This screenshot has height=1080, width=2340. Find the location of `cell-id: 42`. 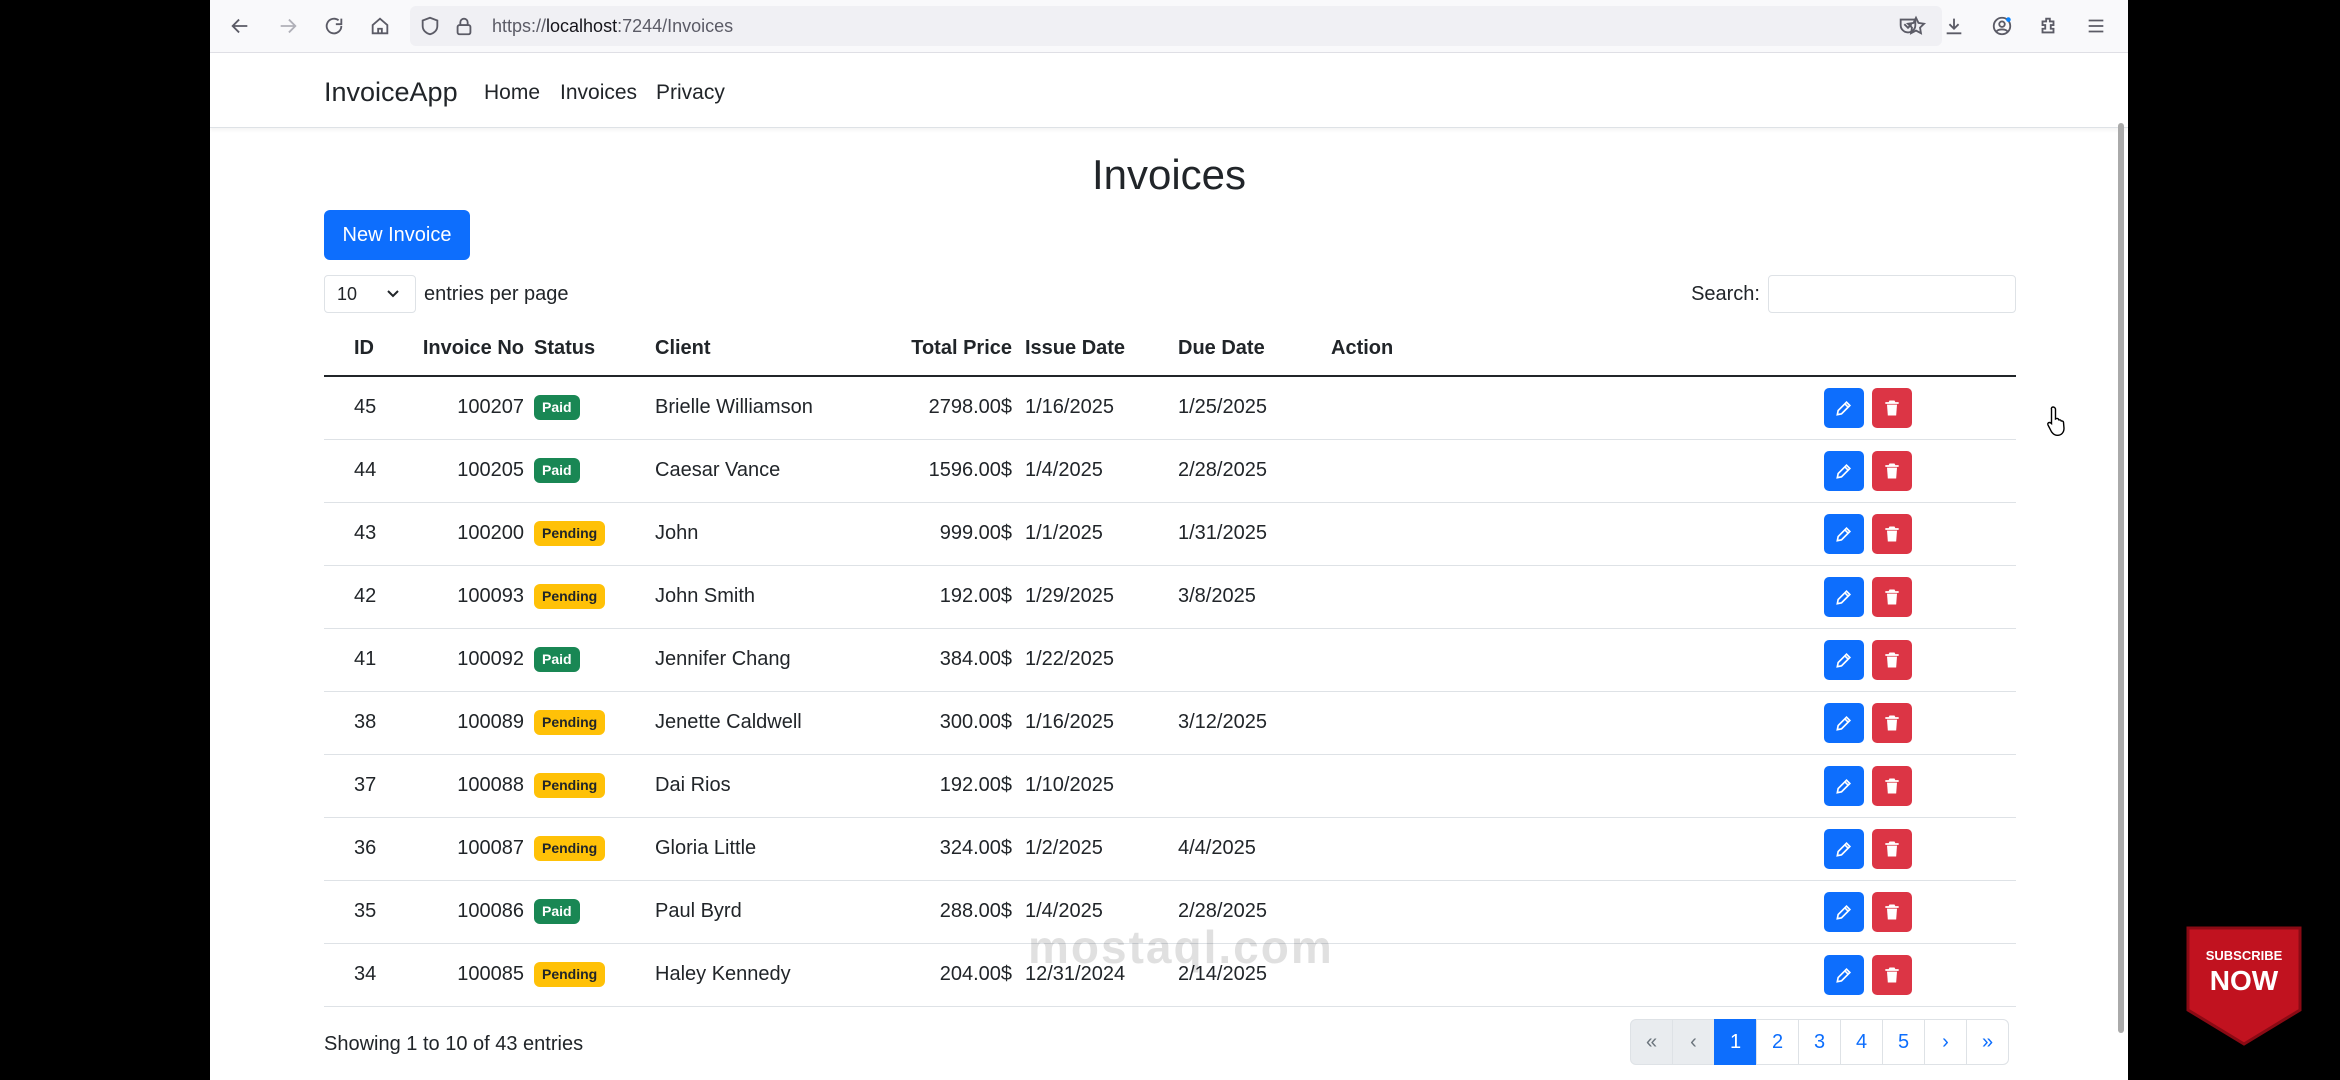

cell-id: 42 is located at coordinates (365, 596).